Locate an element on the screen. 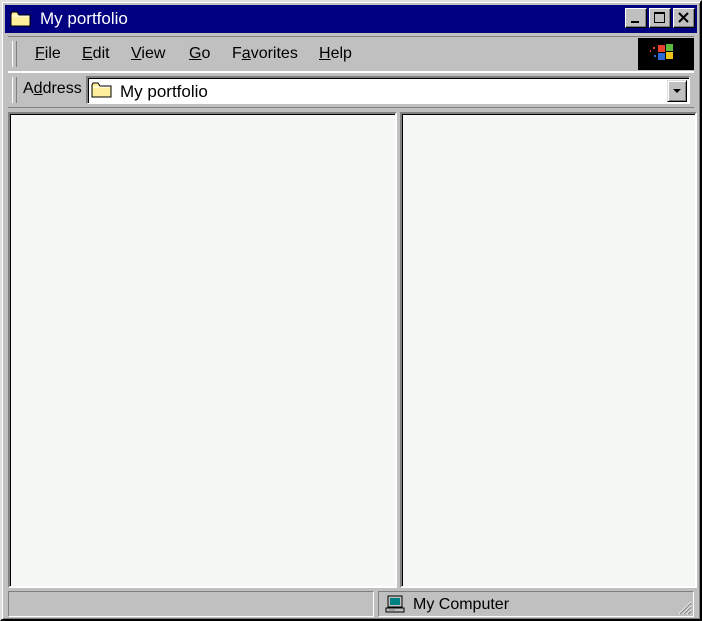 This screenshot has height=621, width=702. close-button is located at coordinates (684, 18).